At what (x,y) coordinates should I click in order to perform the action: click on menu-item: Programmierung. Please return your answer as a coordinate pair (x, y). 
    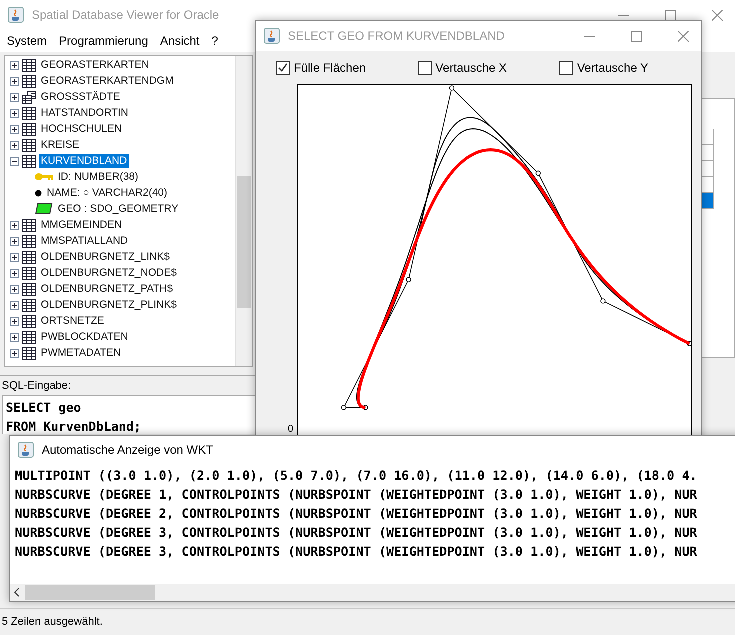
    Looking at the image, I should click on (103, 41).